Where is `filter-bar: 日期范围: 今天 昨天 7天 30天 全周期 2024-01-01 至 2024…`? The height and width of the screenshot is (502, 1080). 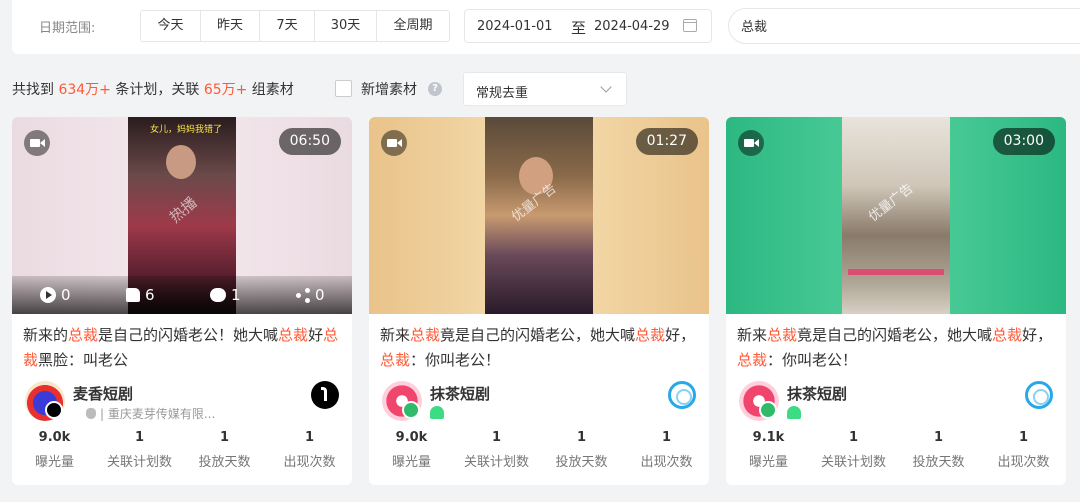
filter-bar: 日期范围: 今天 昨天 7天 30天 全周期 2024-01-01 至 2024… is located at coordinates (546, 27).